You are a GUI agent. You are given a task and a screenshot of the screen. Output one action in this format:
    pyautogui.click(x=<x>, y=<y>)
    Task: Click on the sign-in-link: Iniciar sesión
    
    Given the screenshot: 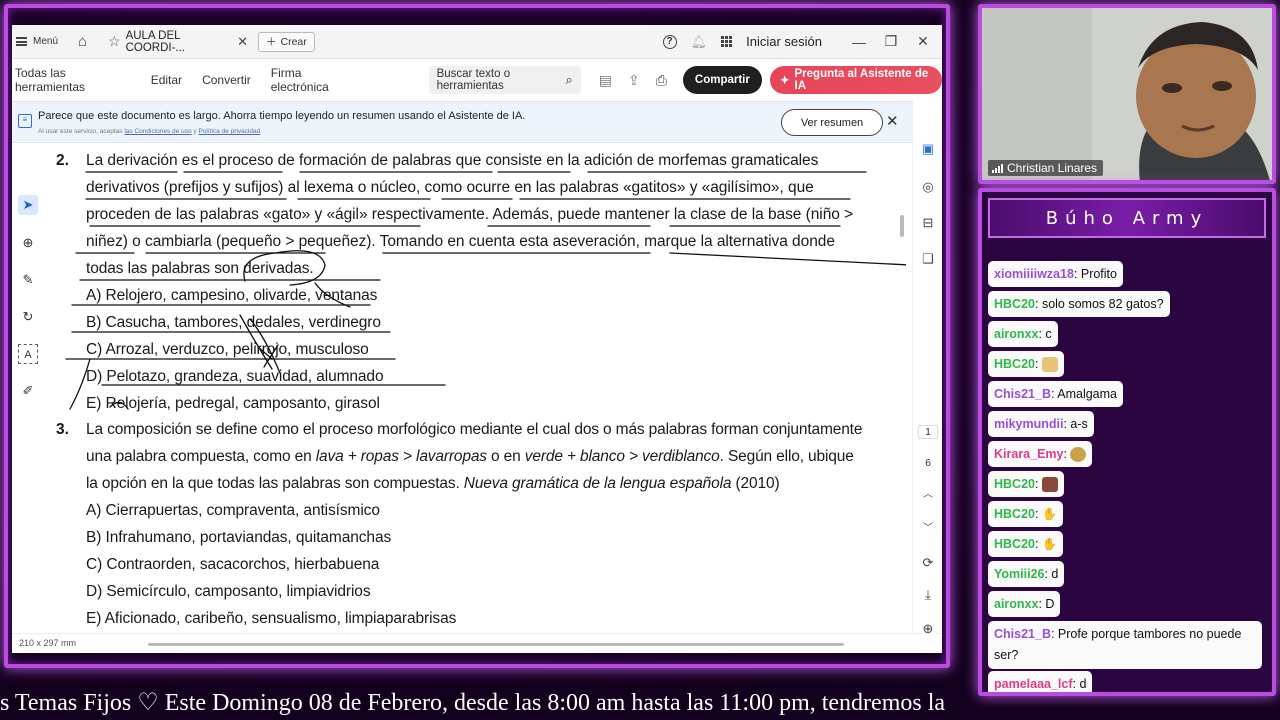 What is the action you would take?
    pyautogui.click(x=784, y=41)
    